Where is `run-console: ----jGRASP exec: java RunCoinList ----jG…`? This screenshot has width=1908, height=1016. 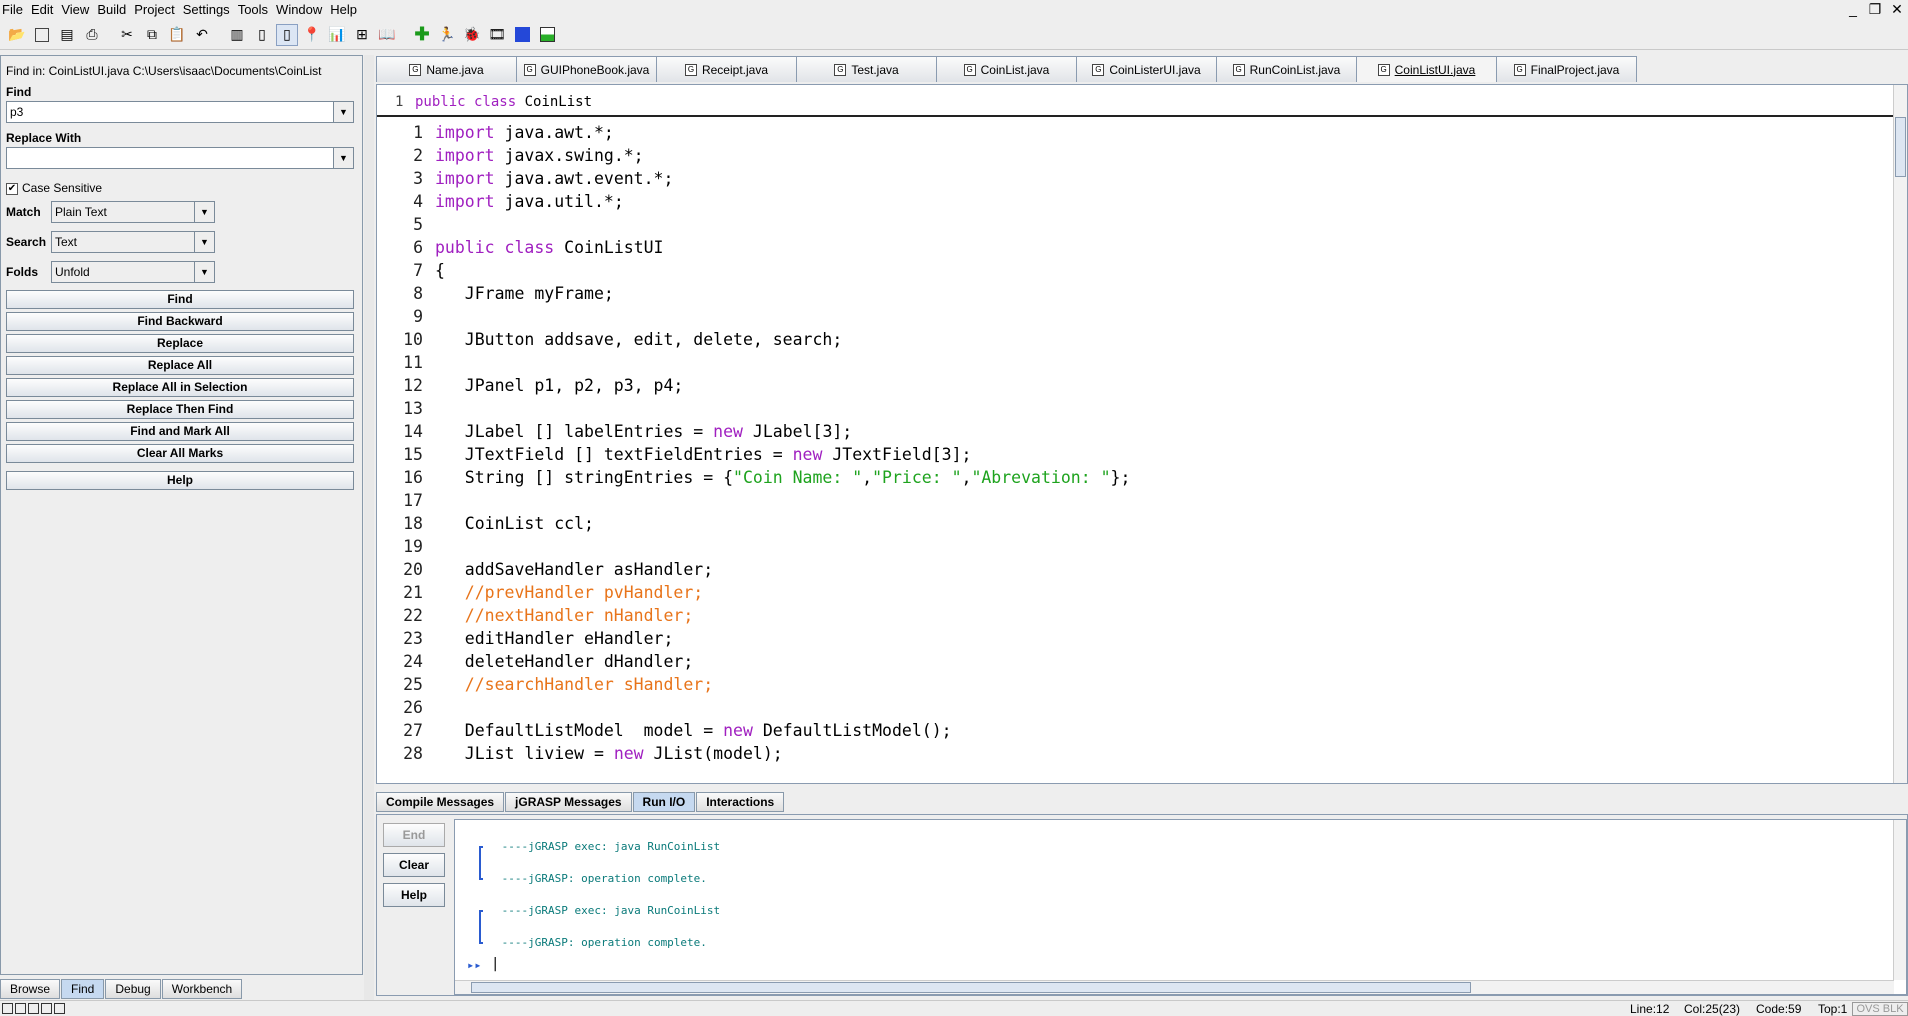 run-console: ----jGRASP exec: java RunCoinList ----jG… is located at coordinates (1180, 907).